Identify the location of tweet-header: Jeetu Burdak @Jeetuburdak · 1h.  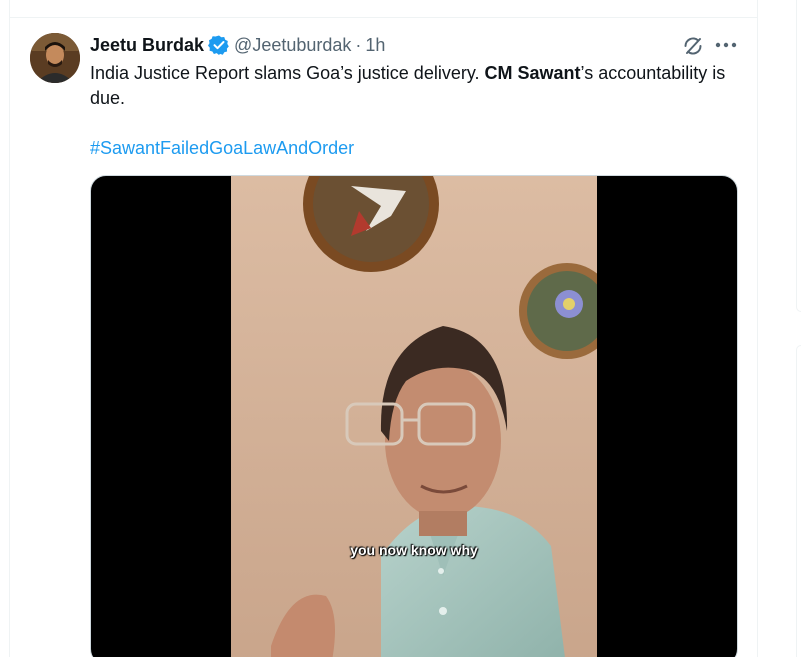
(237, 45).